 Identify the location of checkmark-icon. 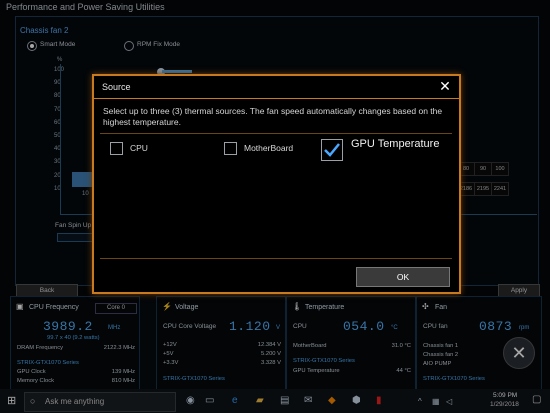
(332, 150).